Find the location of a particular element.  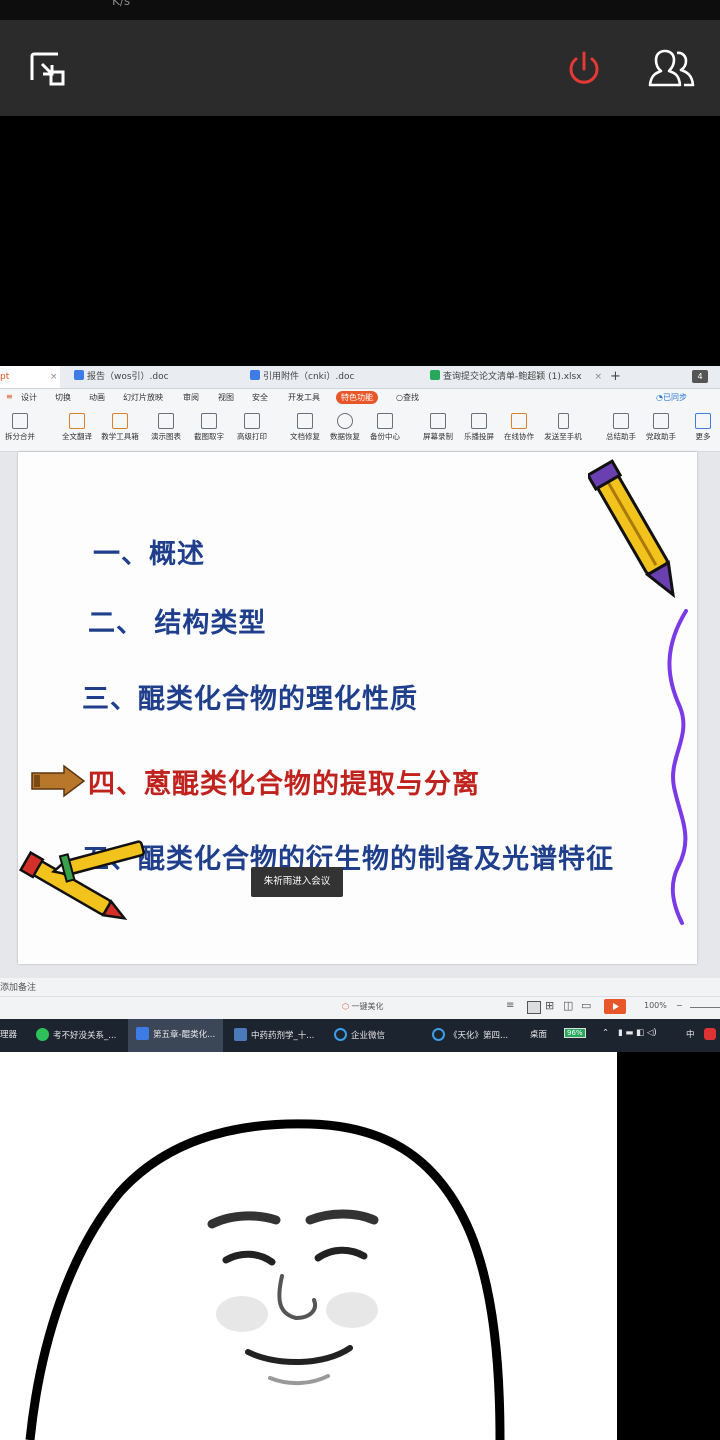

status-fragment: K/s is located at coordinates (121, 4).